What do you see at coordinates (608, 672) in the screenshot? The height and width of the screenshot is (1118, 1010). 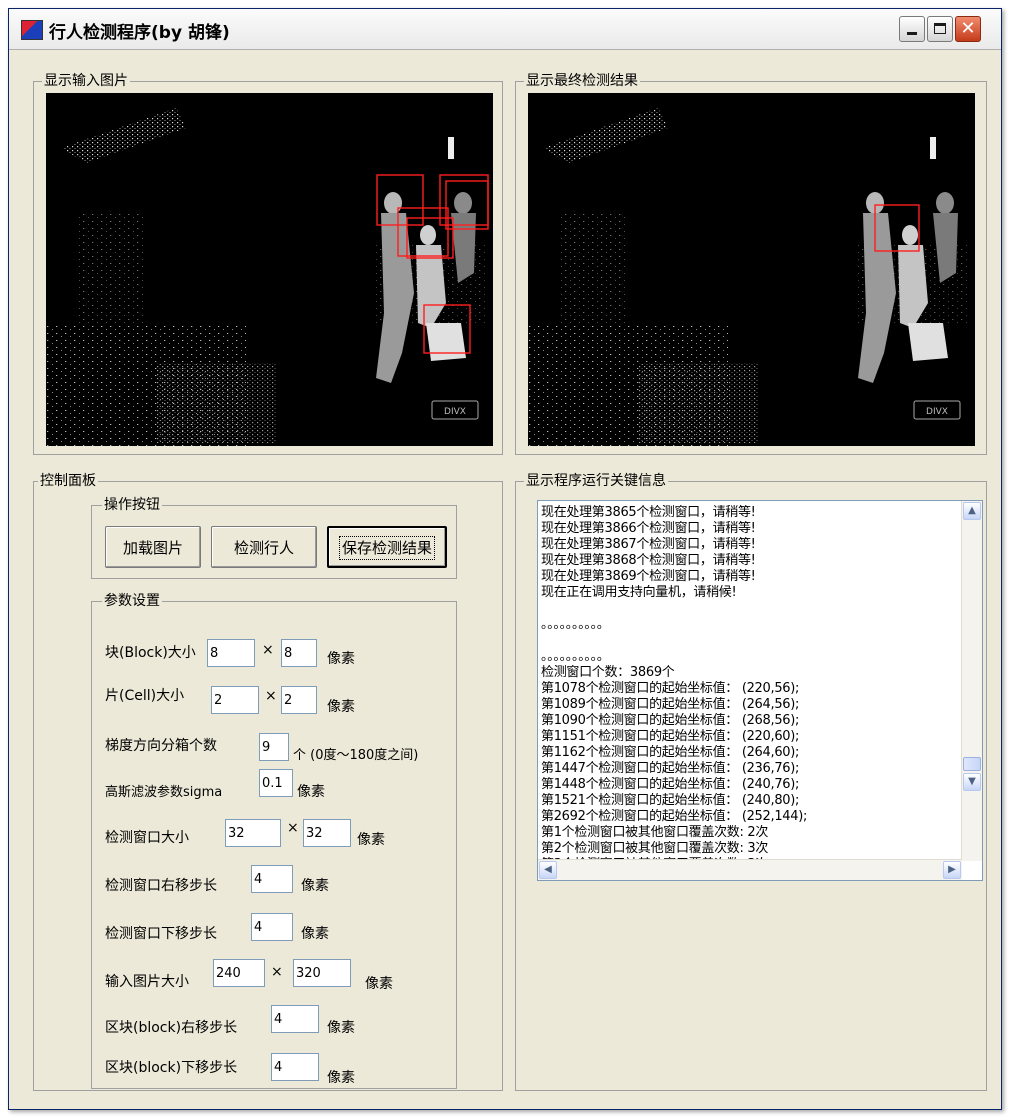 I see `log-line: 检测窗口个数：3869个` at bounding box center [608, 672].